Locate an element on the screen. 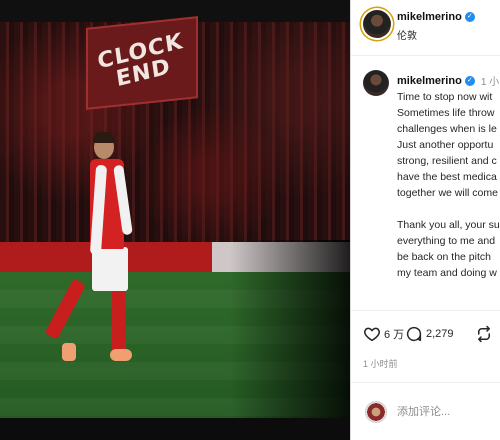 Image resolution: width=500 pixels, height=440 pixels. author-username-text: mikelmerino is located at coordinates (429, 17).